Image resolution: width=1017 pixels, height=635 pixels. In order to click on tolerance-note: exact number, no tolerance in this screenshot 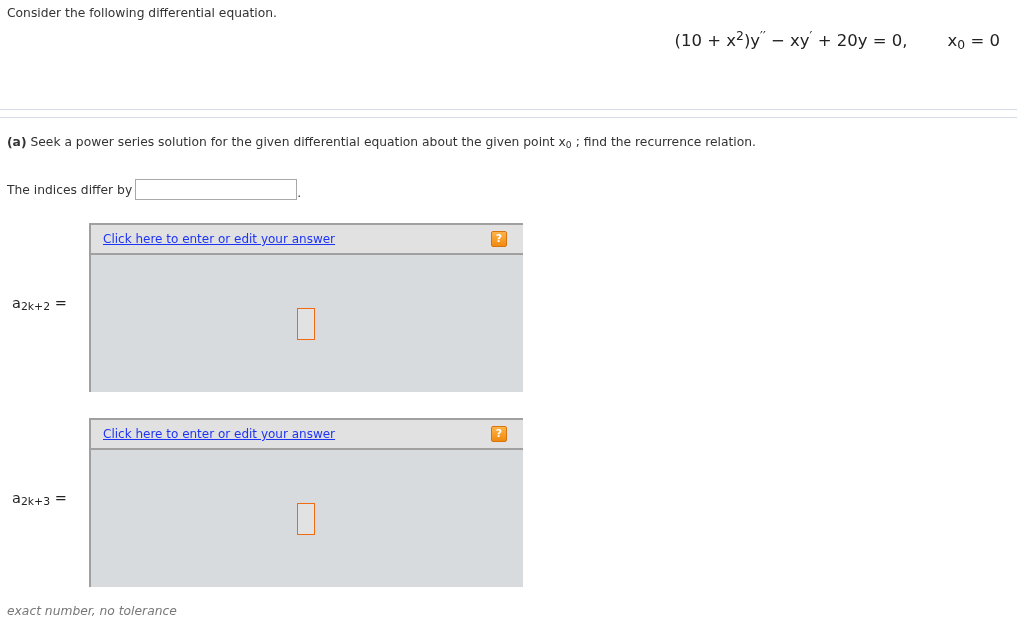, I will do `click(92, 611)`.